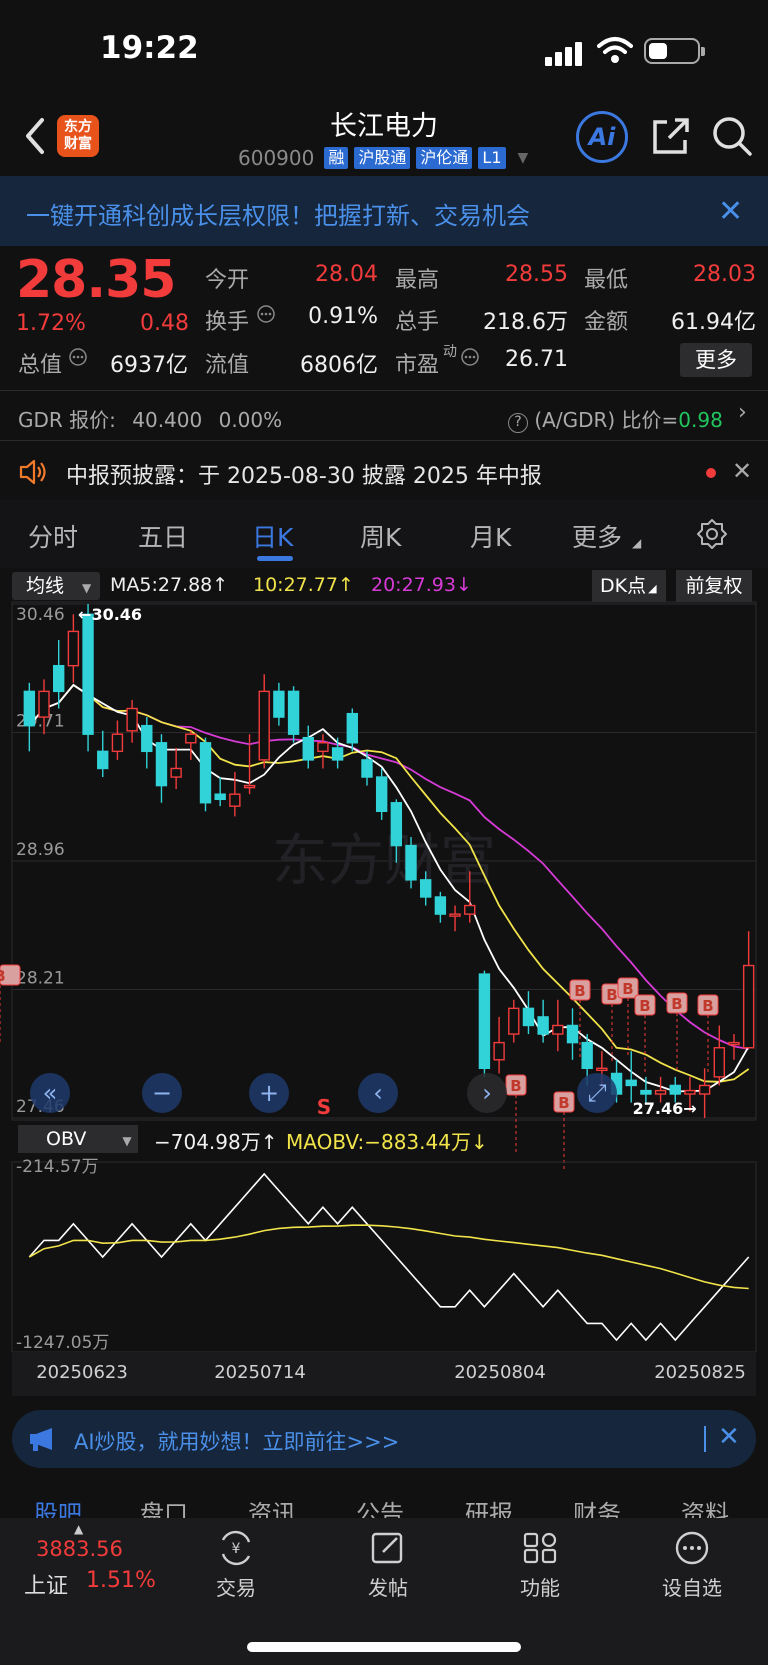 The height and width of the screenshot is (1665, 768). I want to click on nav-post: 发帖, so click(388, 1561).